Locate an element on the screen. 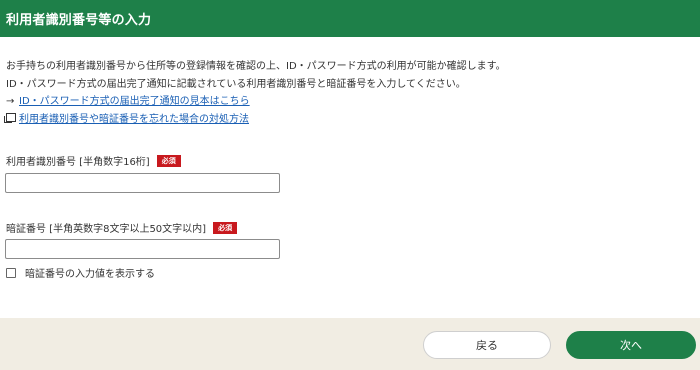 This screenshot has height=370, width=700. next-button-label: 次へ is located at coordinates (631, 345).